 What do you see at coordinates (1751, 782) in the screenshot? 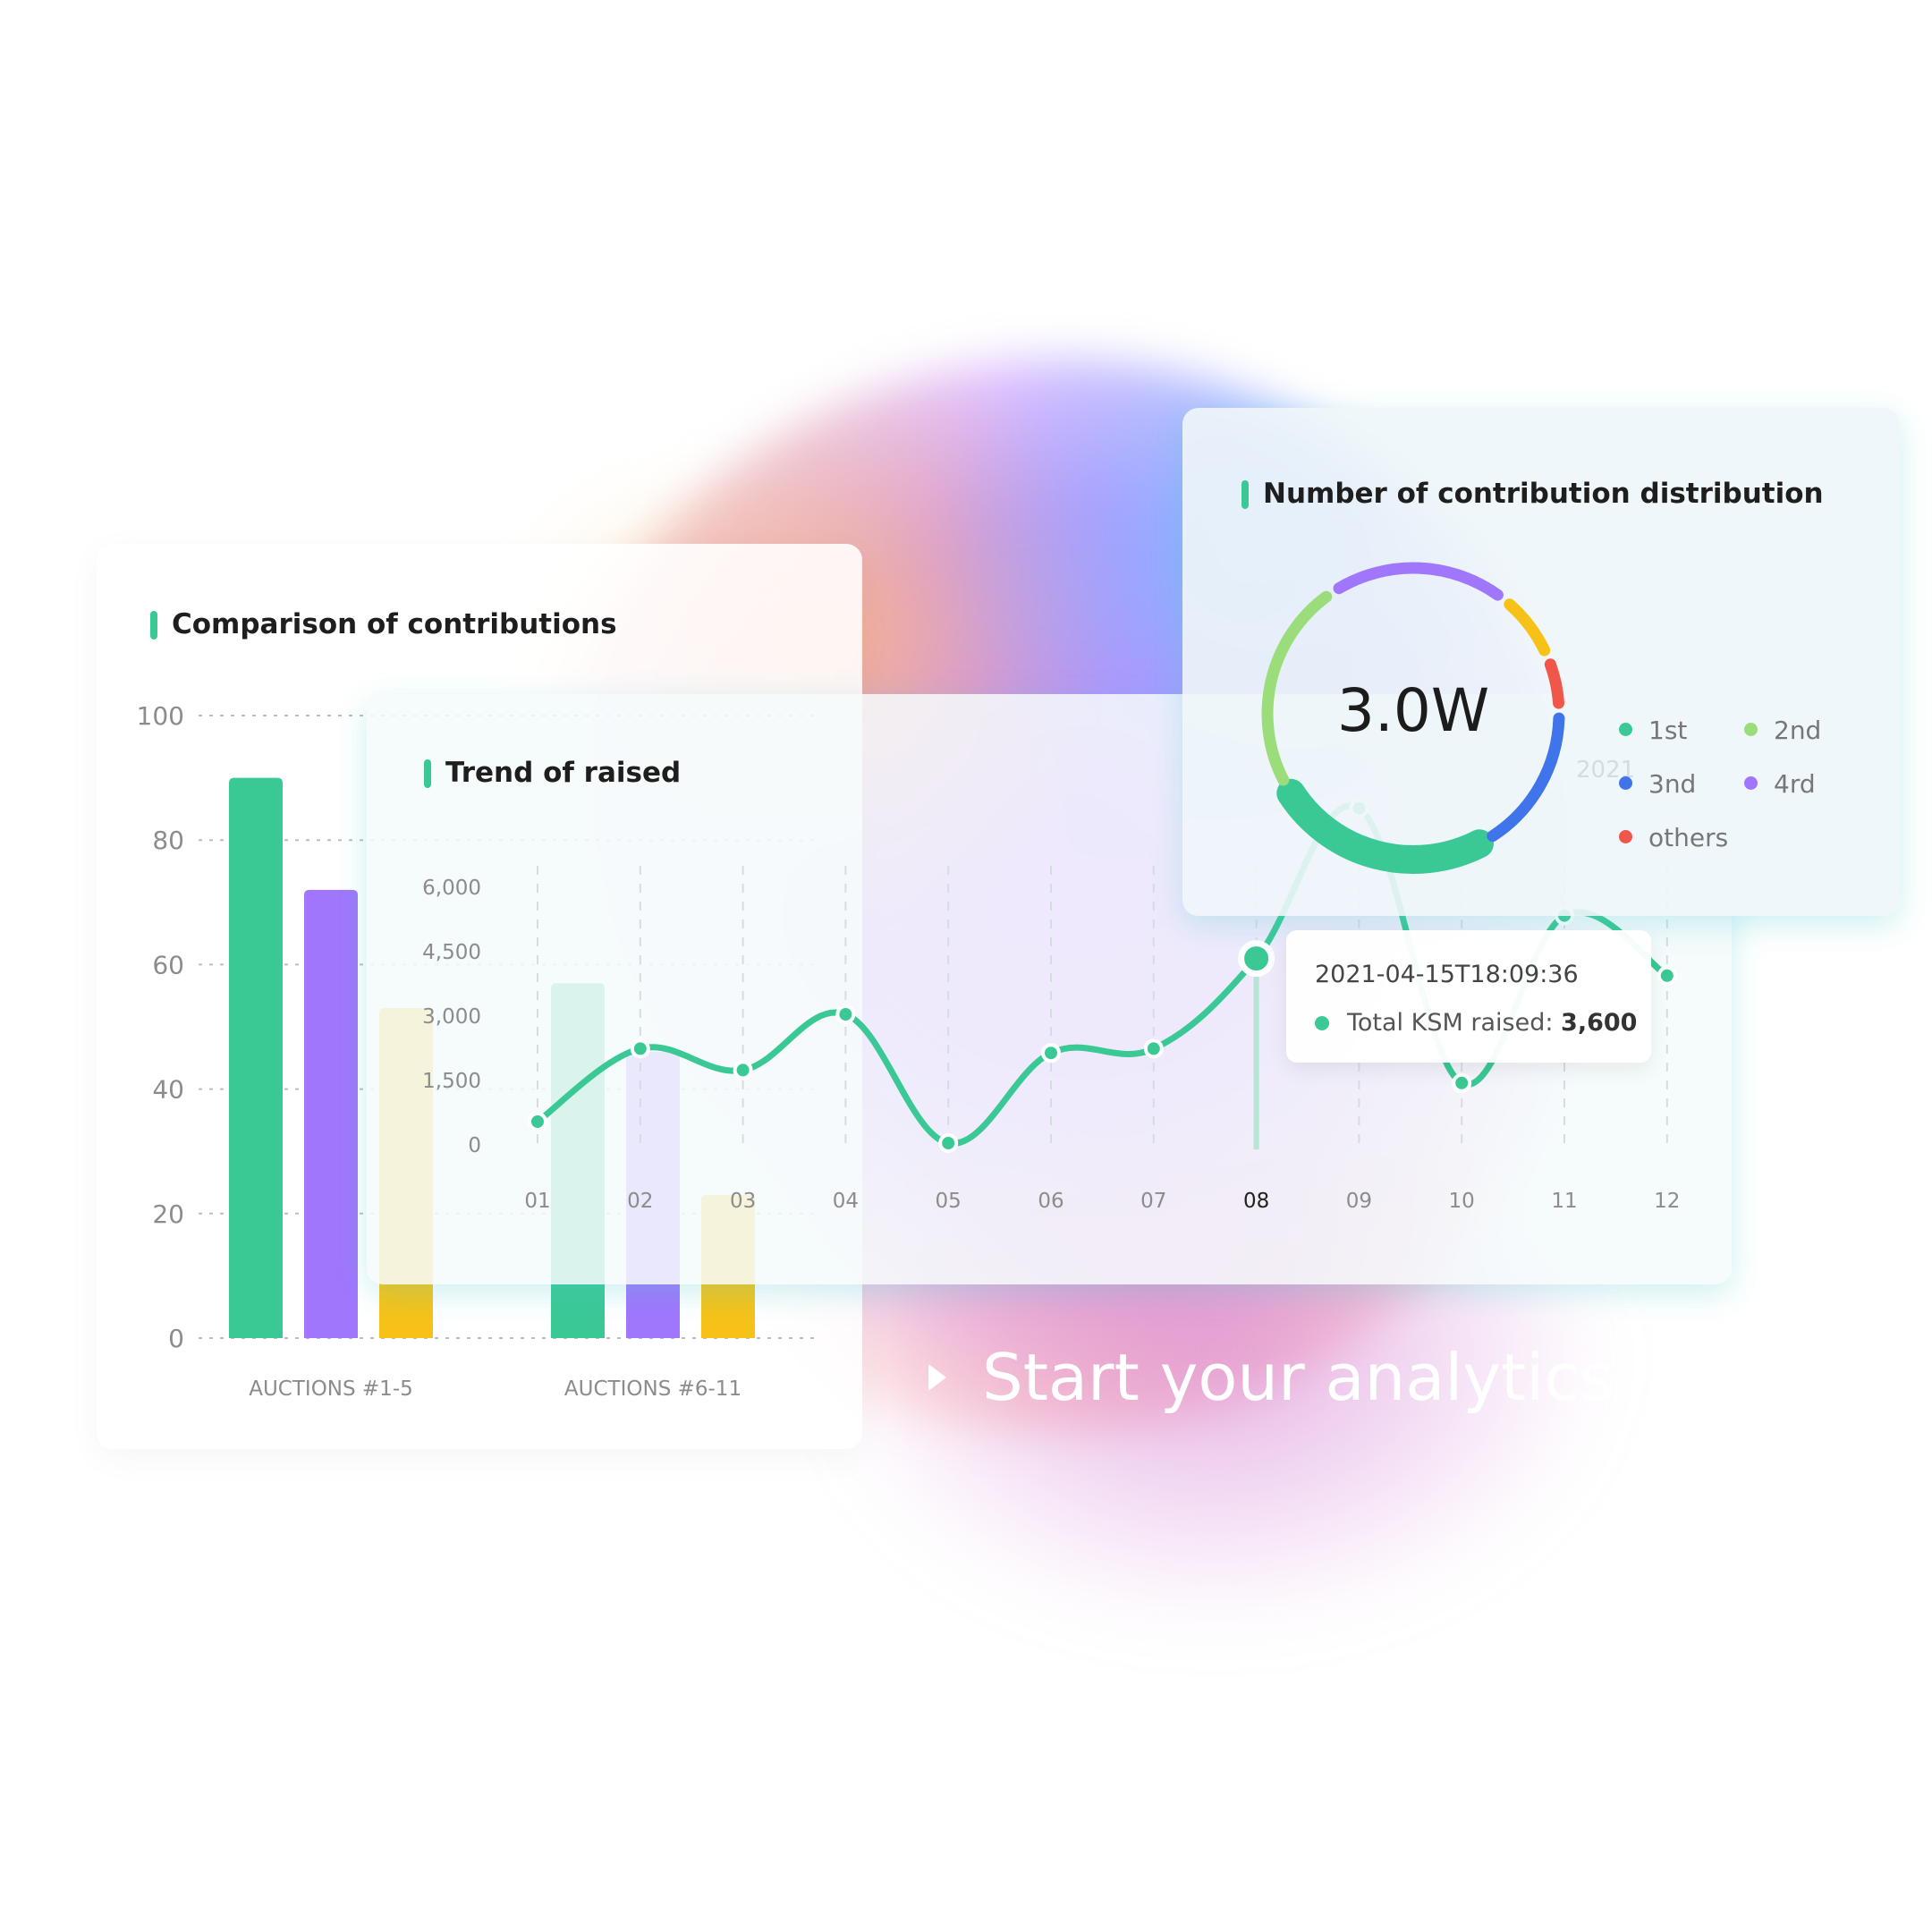
I see `legend-dot-4rd` at bounding box center [1751, 782].